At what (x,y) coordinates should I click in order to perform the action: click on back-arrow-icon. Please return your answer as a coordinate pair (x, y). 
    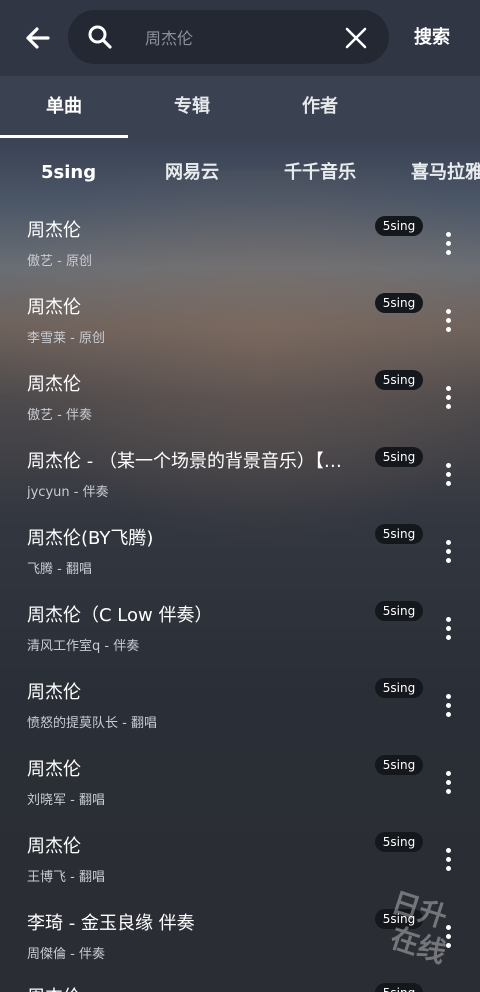
    Looking at the image, I should click on (38, 38).